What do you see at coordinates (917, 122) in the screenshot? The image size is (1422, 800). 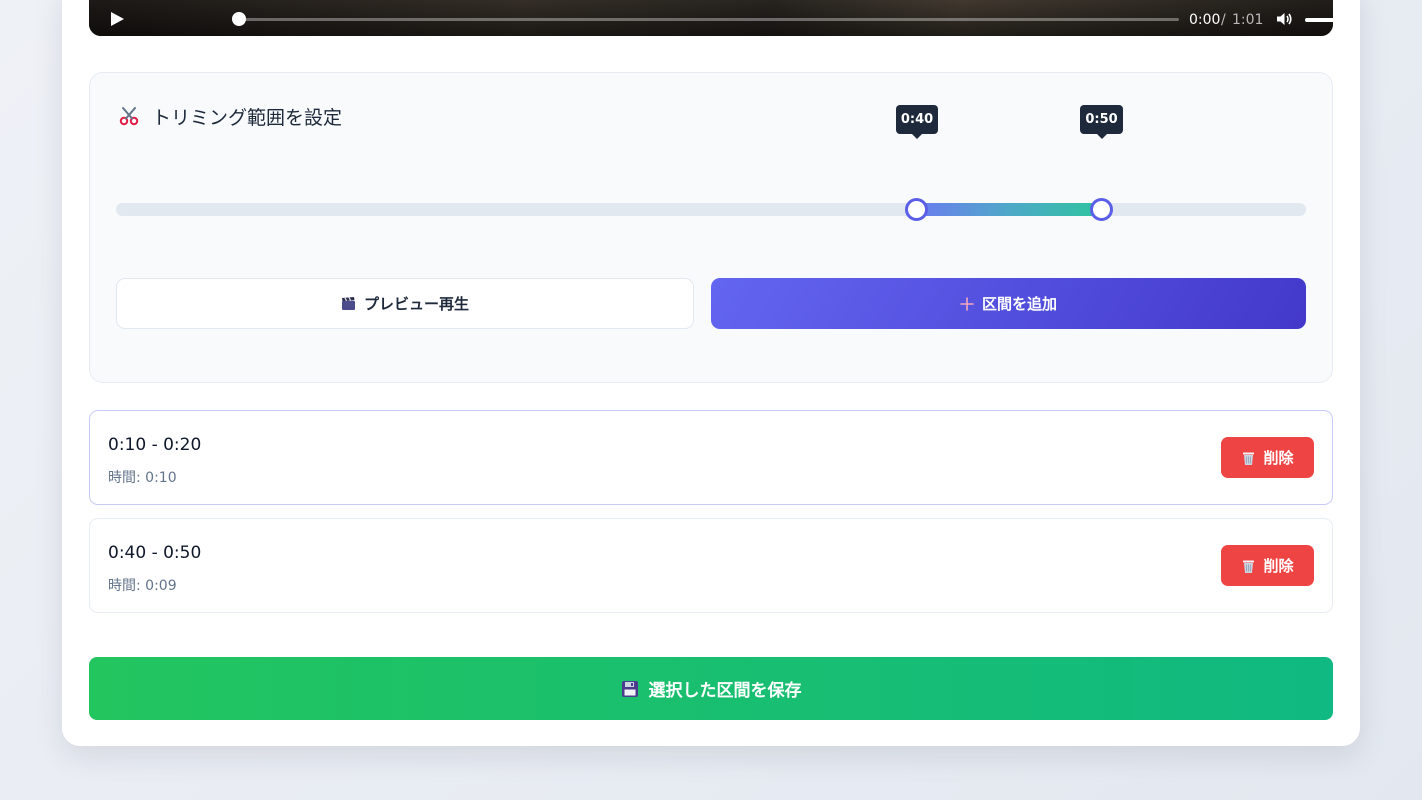 I see `start-time-tooltip: 0:40` at bounding box center [917, 122].